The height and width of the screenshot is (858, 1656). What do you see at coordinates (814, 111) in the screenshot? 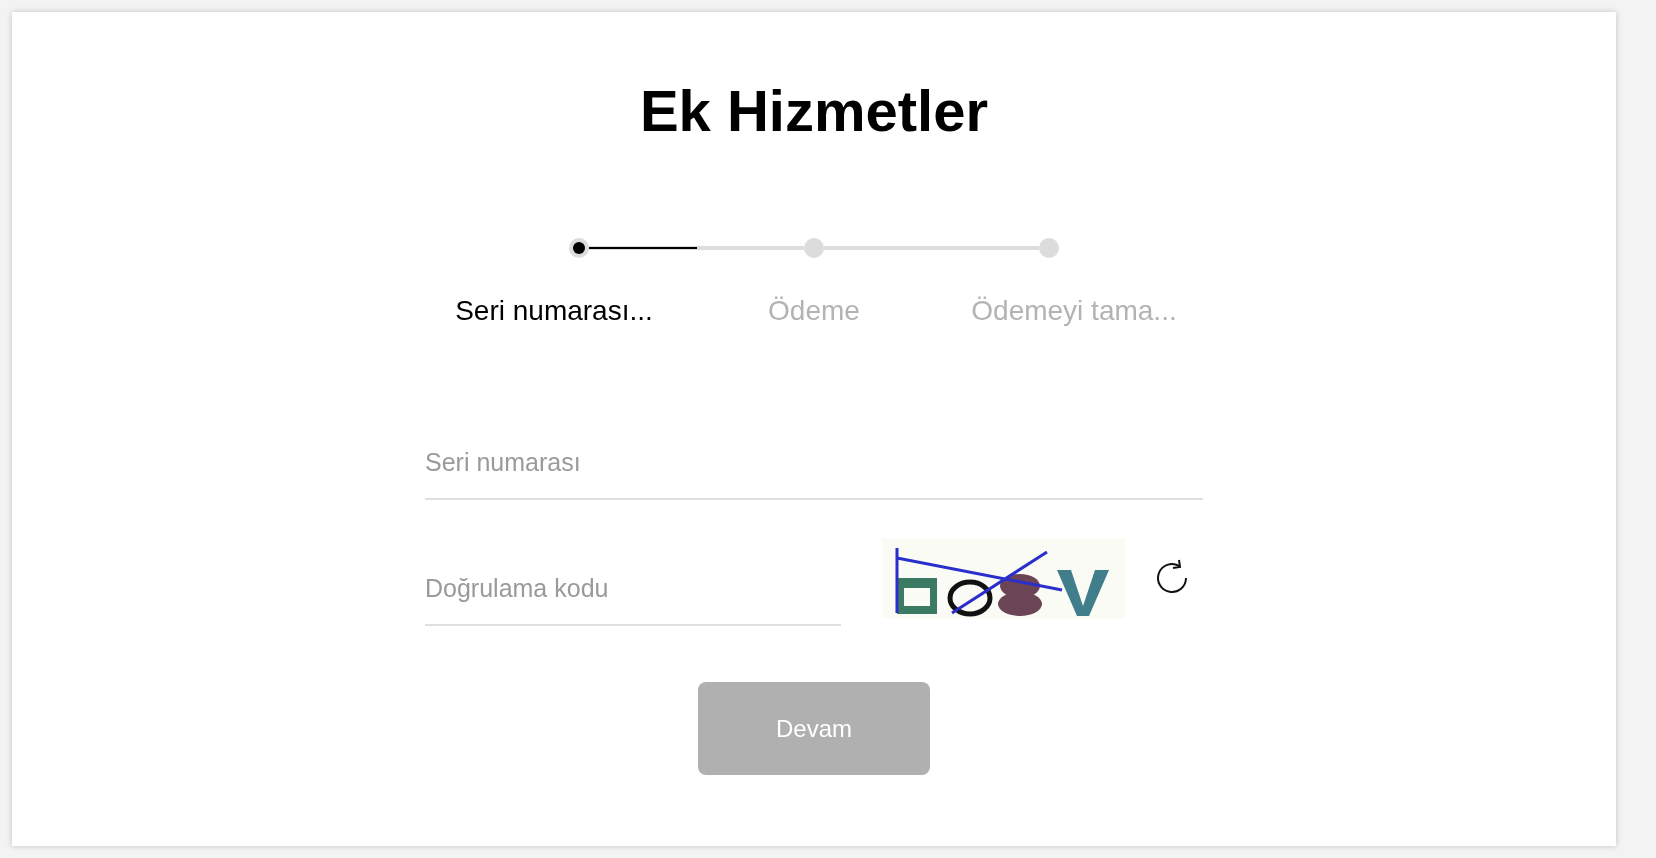
I see `page-title: Ek Hizmetler` at bounding box center [814, 111].